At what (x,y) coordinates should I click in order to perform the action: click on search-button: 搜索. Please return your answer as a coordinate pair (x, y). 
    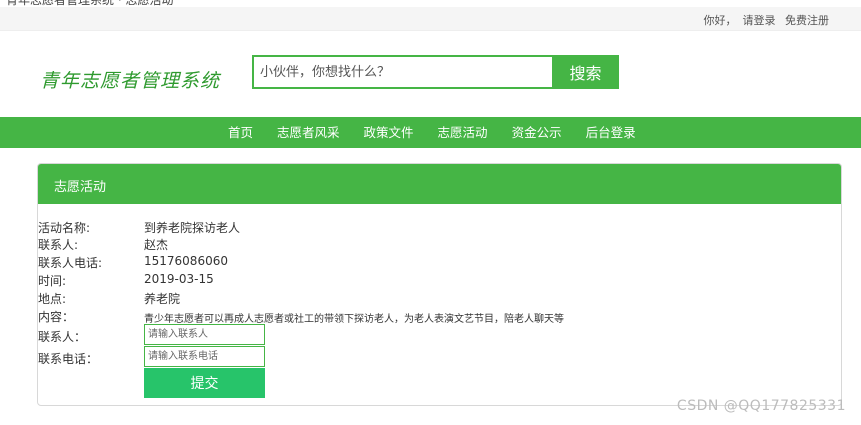
    Looking at the image, I should click on (585, 72).